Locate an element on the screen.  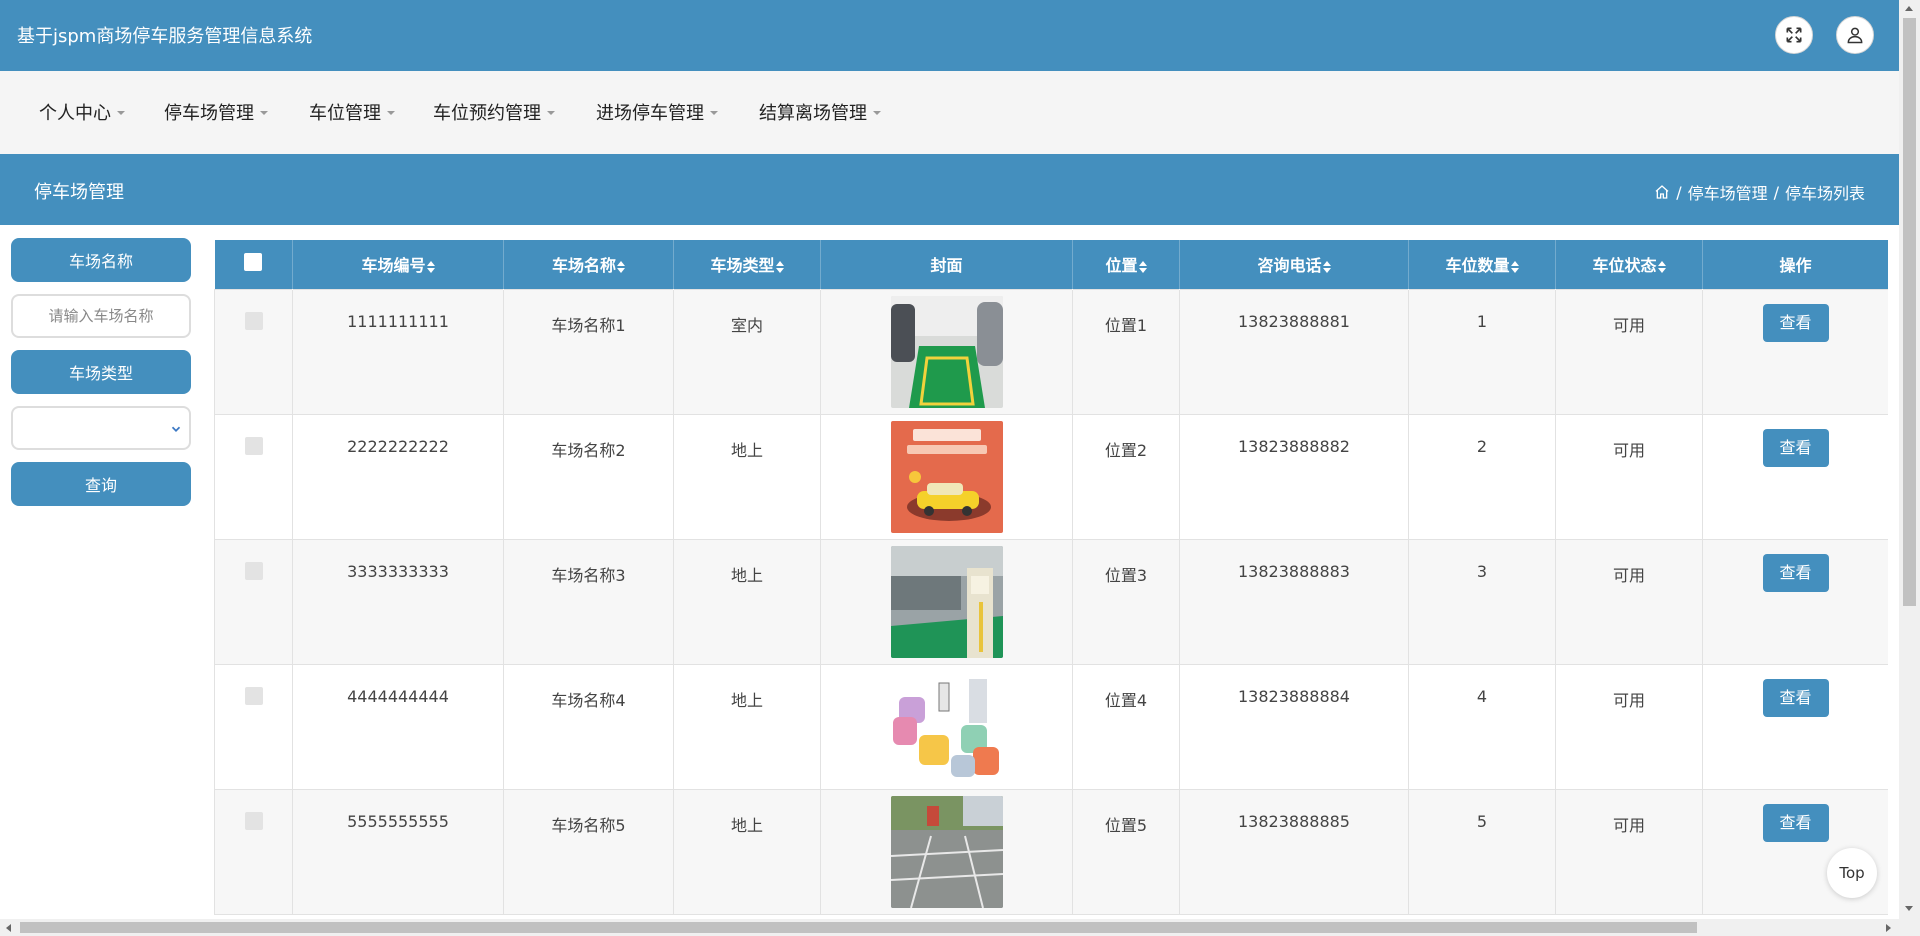
column-header-status: 车位状态 is located at coordinates (1629, 264).